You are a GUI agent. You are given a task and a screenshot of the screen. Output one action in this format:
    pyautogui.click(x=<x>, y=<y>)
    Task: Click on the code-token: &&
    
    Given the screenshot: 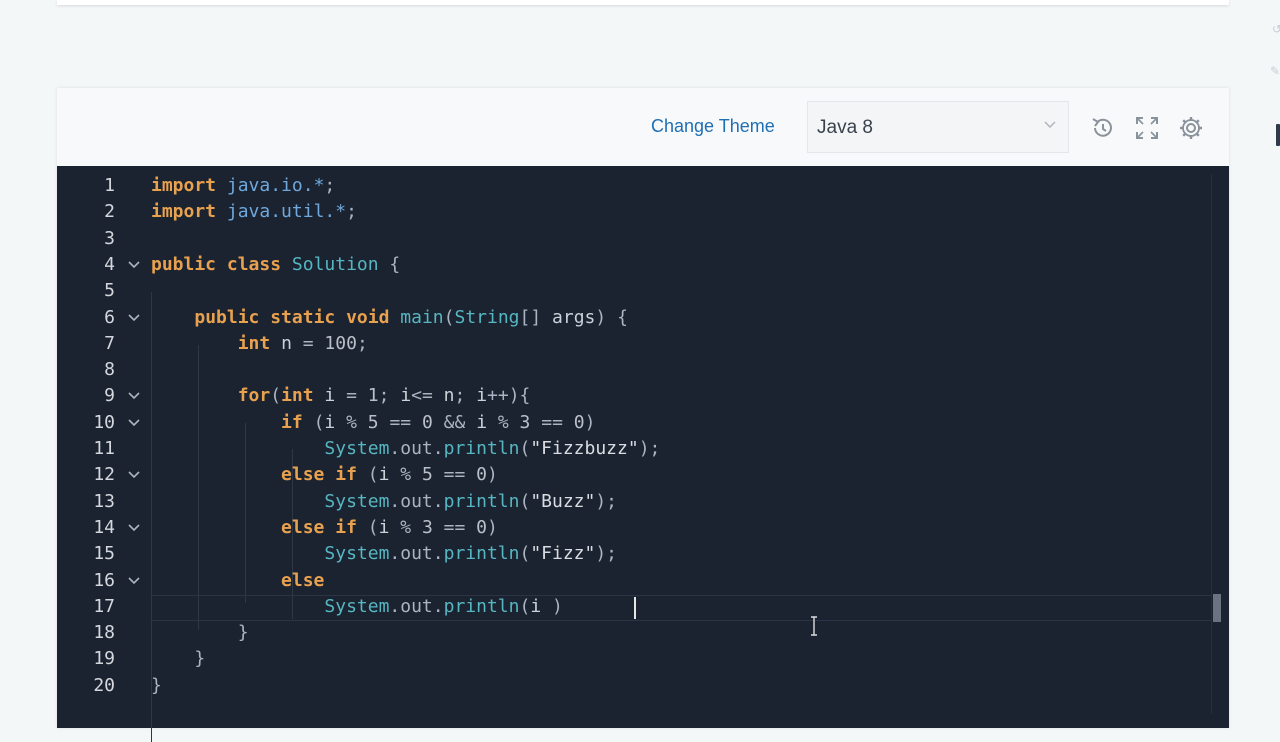 What is the action you would take?
    pyautogui.click(x=454, y=422)
    